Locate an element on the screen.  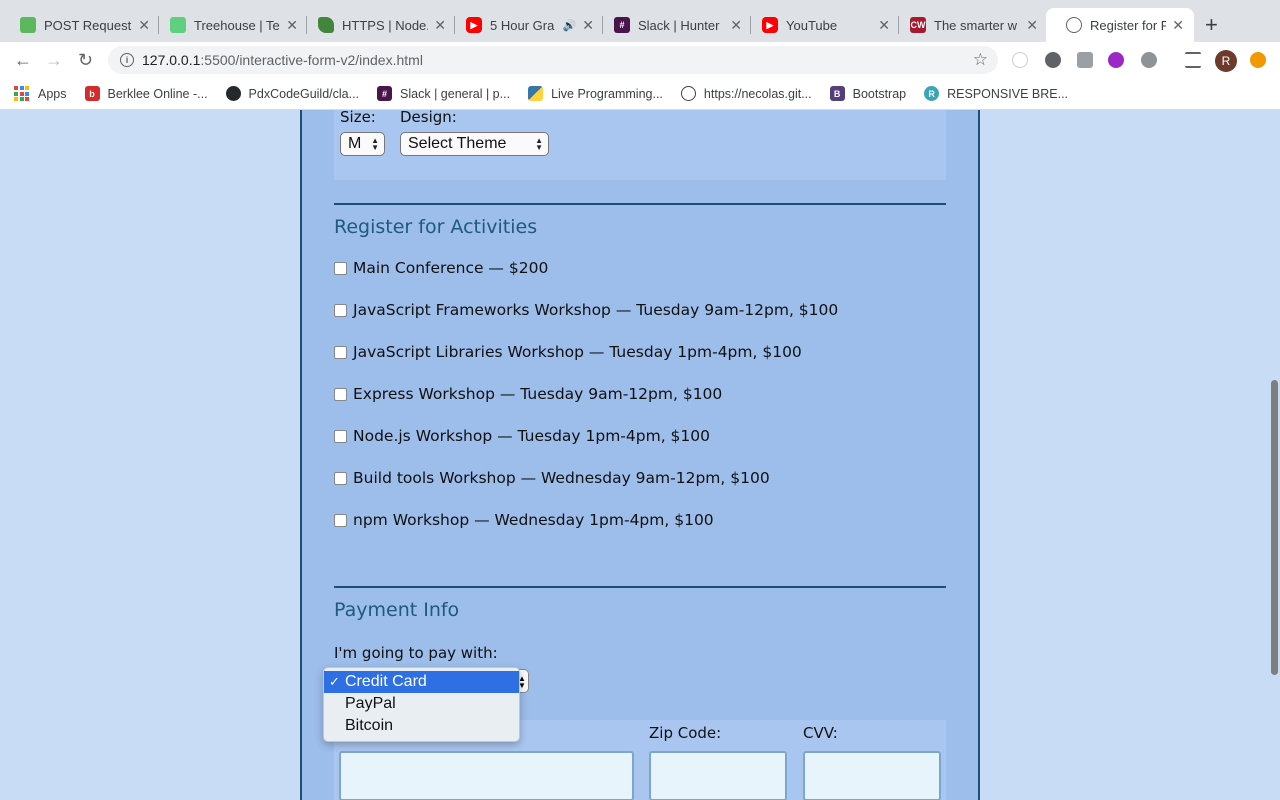
payment-option-bitcoin: Bitcoin is located at coordinates (421, 726).